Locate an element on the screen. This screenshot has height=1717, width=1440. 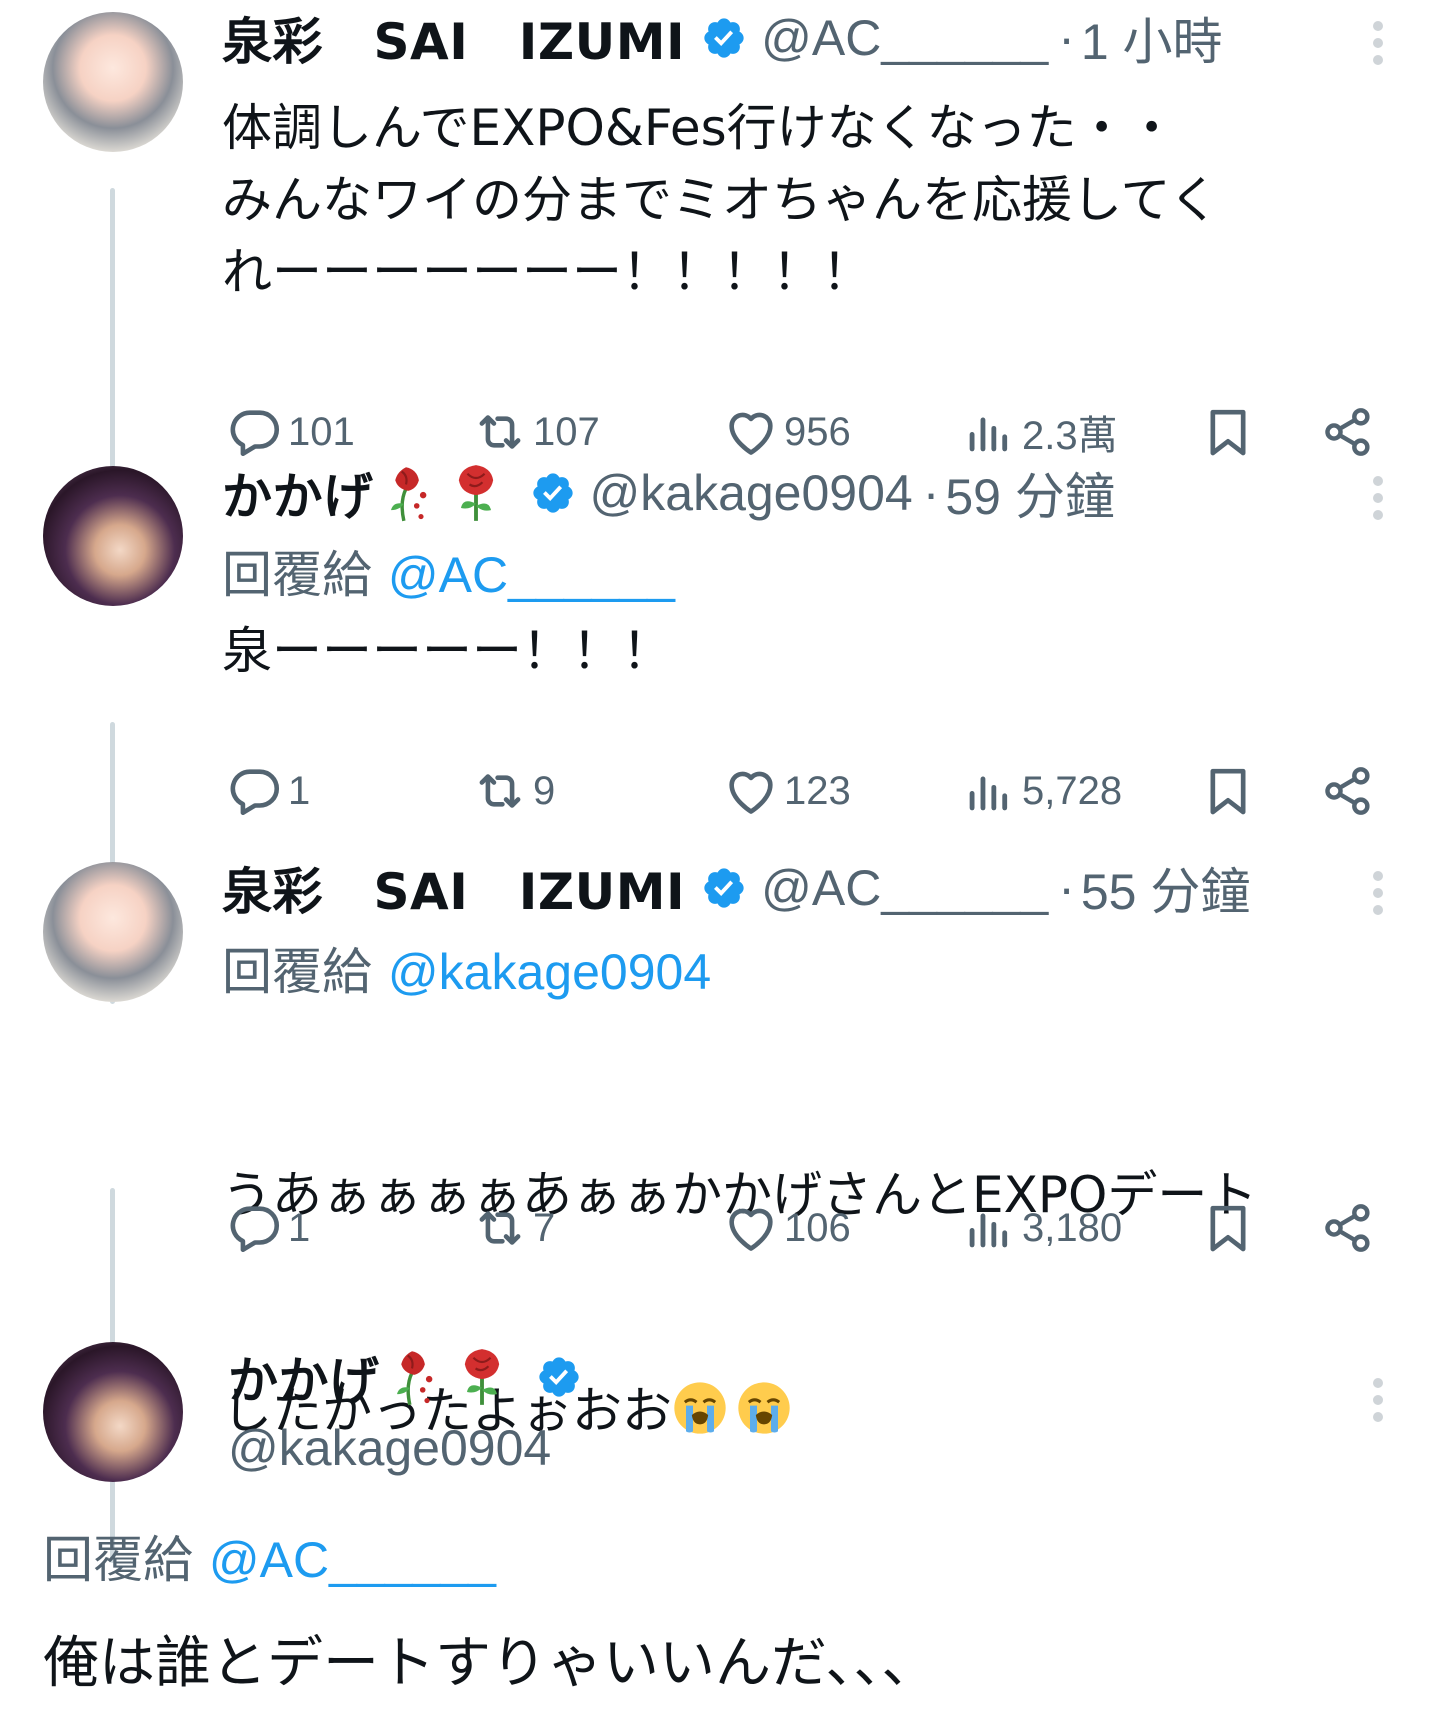
tweet-text: 俺は誰とデートすりゃいいんだ、、、 is located at coordinates (490, 1663).